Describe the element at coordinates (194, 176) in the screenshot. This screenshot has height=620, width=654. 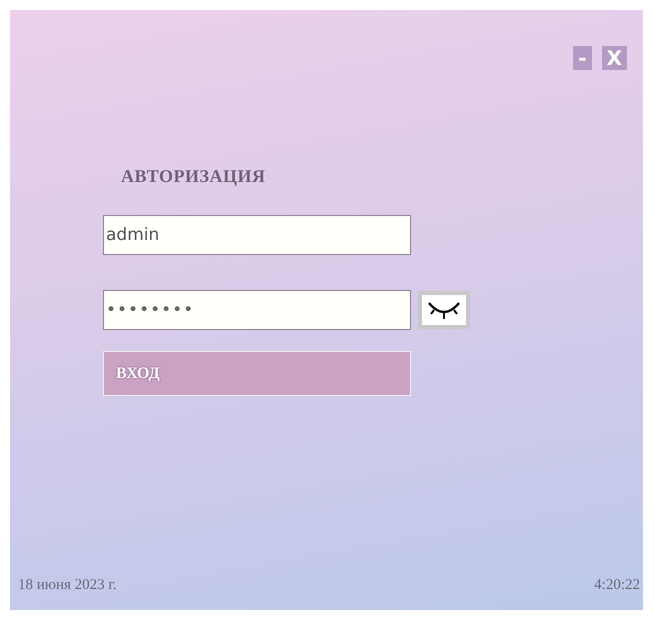
I see `form-title: АВТОРИЗАЦИЯ` at that location.